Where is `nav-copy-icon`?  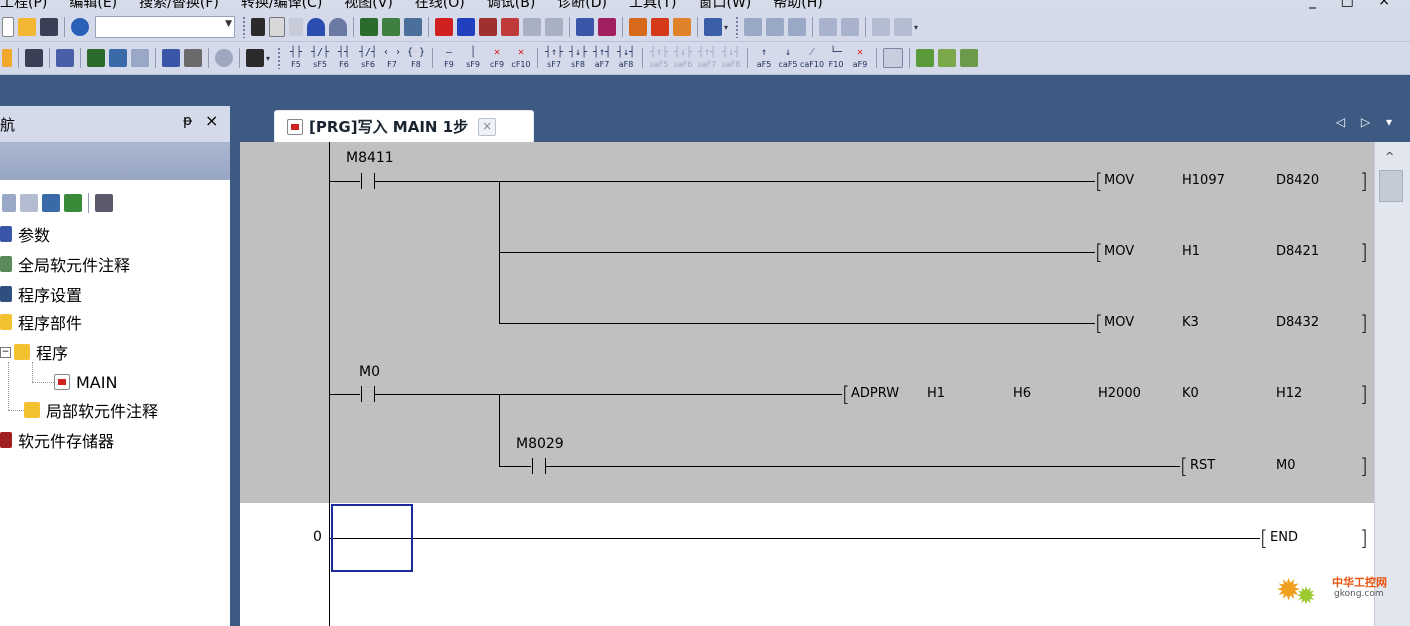 nav-copy-icon is located at coordinates (9, 203).